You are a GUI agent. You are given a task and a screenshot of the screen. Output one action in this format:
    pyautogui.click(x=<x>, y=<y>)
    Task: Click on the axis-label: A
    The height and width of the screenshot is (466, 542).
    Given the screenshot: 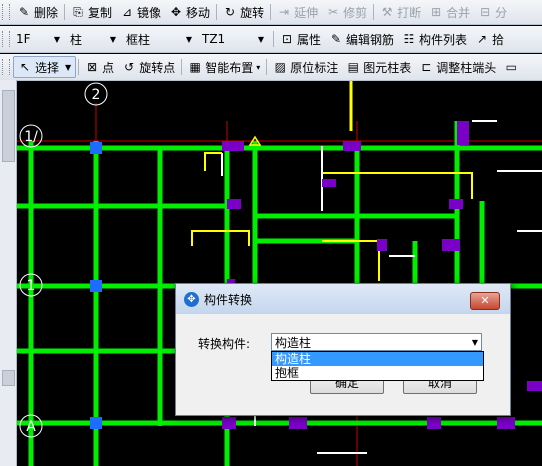 What is the action you would take?
    pyautogui.click(x=31, y=427)
    